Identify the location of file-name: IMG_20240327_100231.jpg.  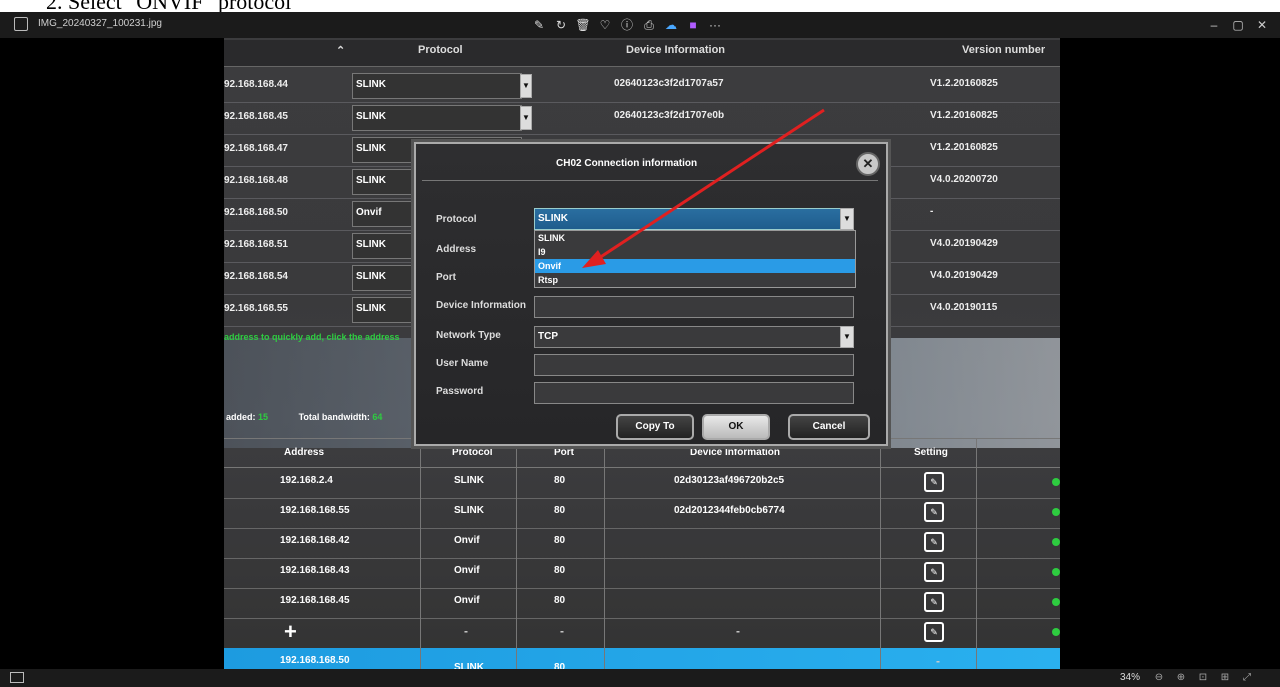
(100, 23).